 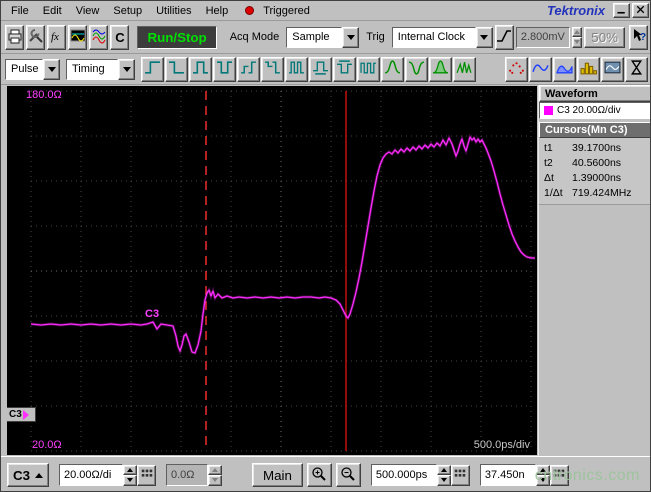 What do you see at coordinates (548, 110) in the screenshot?
I see `channel-color-swatch` at bounding box center [548, 110].